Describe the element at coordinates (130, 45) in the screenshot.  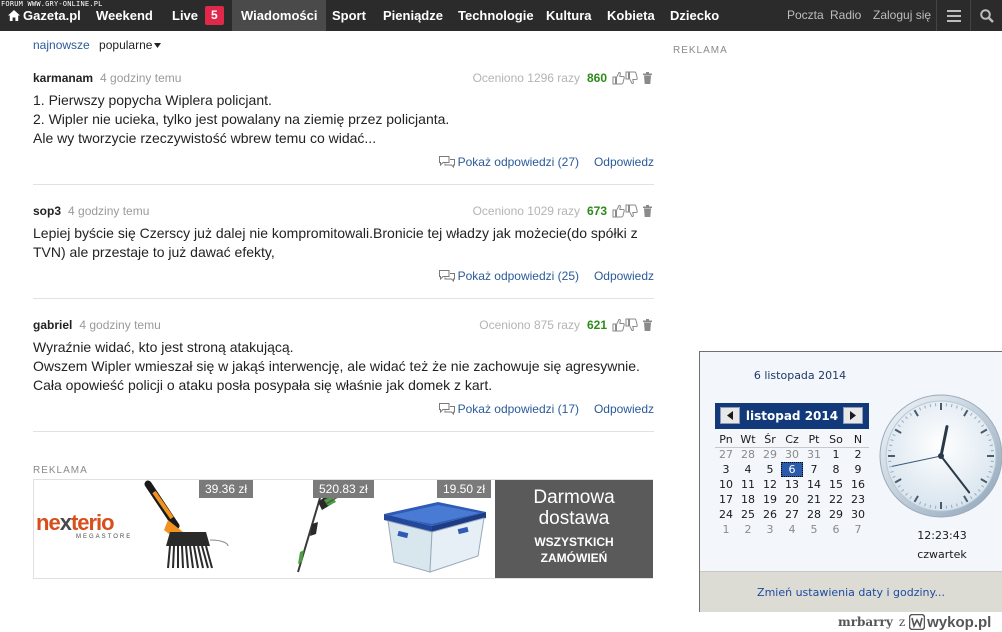
I see `sort-popular-dropdown: popularne` at that location.